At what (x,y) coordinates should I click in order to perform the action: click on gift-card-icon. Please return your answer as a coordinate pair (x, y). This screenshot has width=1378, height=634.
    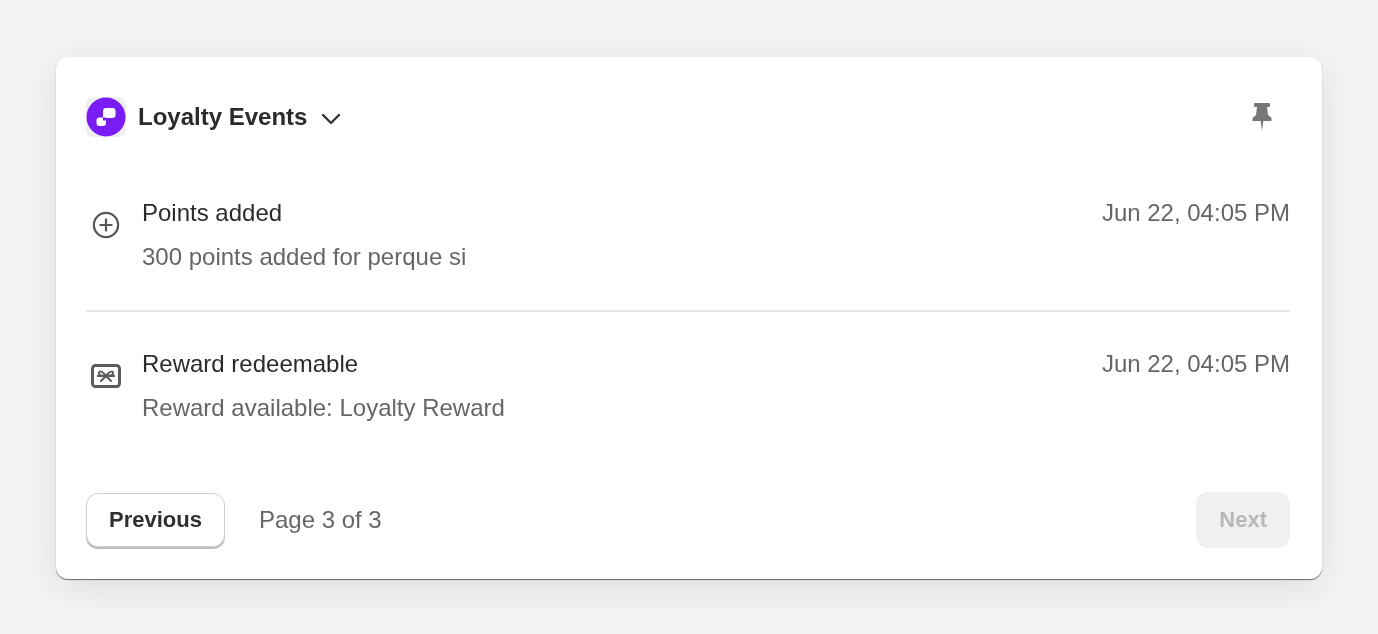
    Looking at the image, I should click on (106, 376).